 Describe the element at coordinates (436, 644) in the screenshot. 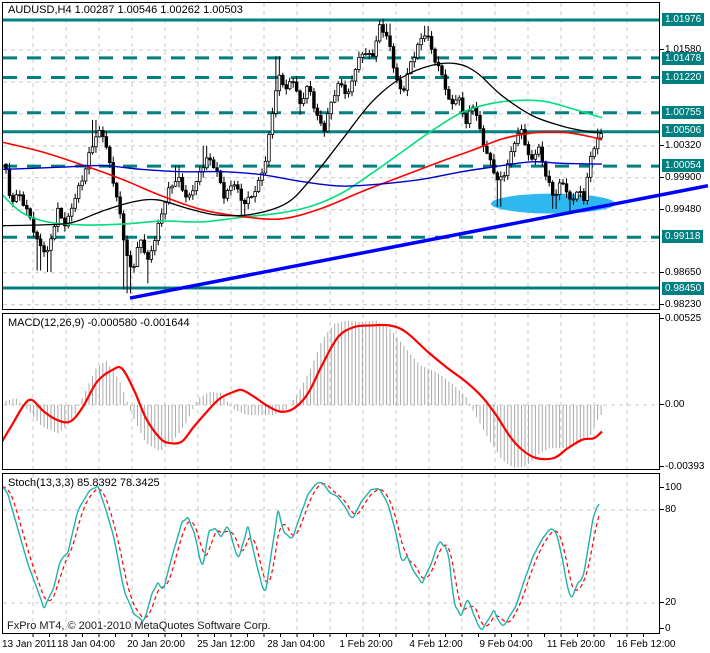

I see `time-axis-label: 4 Feb 12:00` at that location.